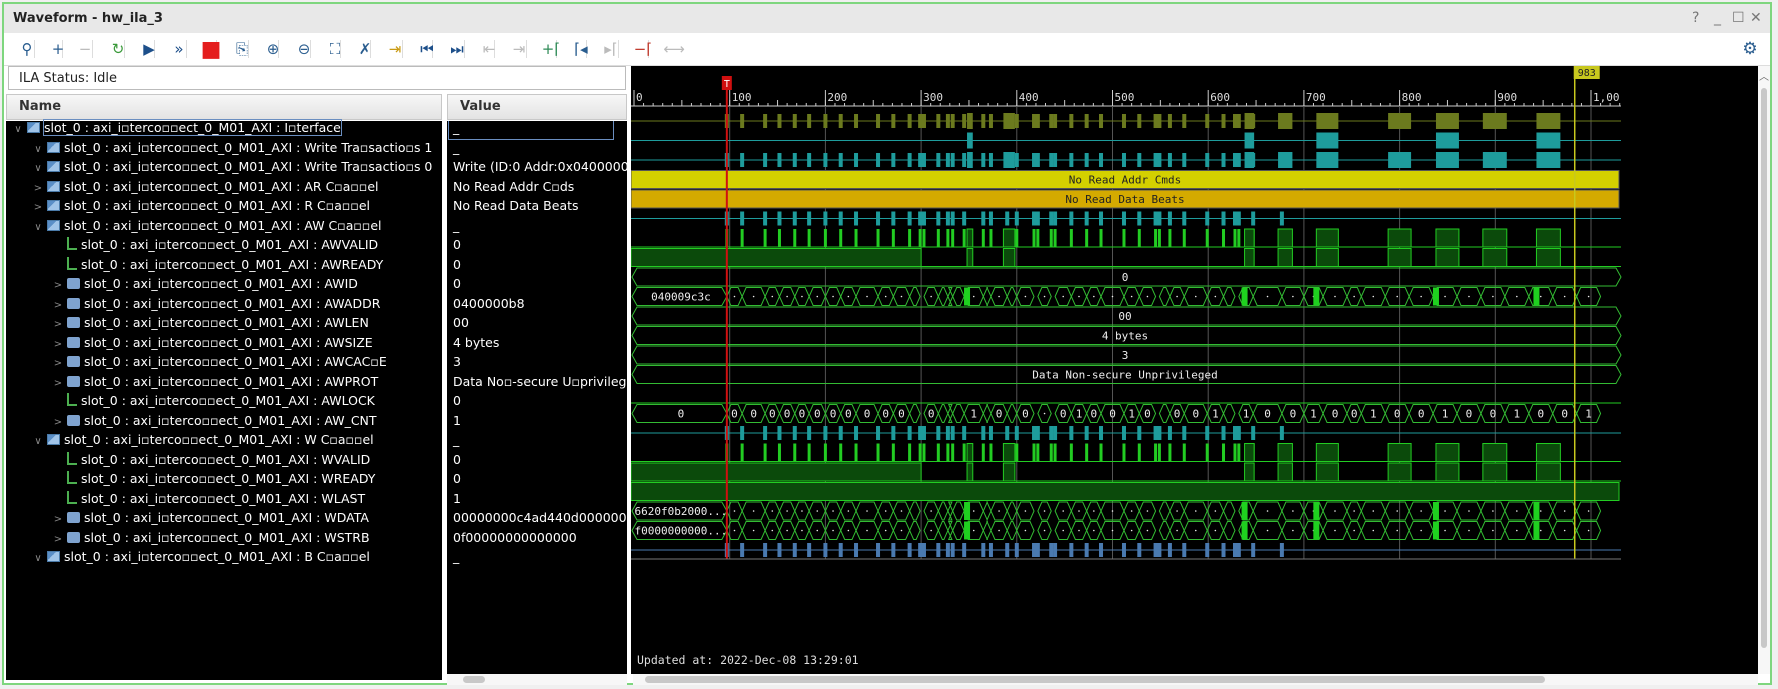 The image size is (1778, 689). What do you see at coordinates (531, 130) in the screenshot?
I see `signal-value: _` at bounding box center [531, 130].